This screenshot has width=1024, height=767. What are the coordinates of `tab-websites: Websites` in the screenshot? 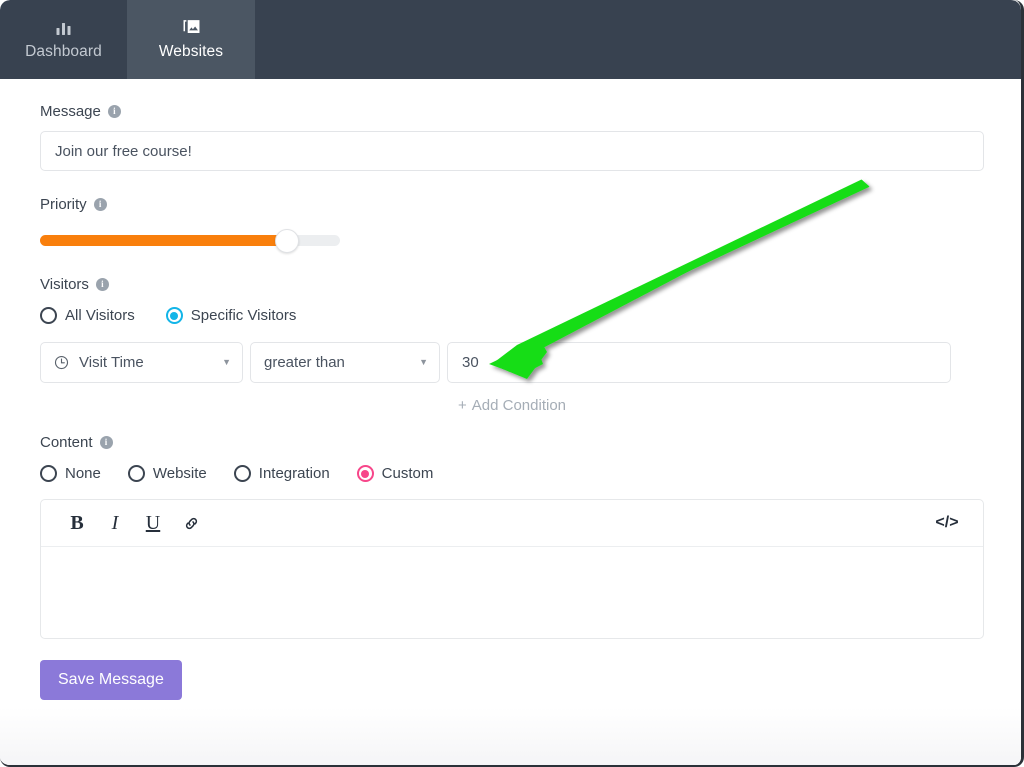 It's located at (191, 39).